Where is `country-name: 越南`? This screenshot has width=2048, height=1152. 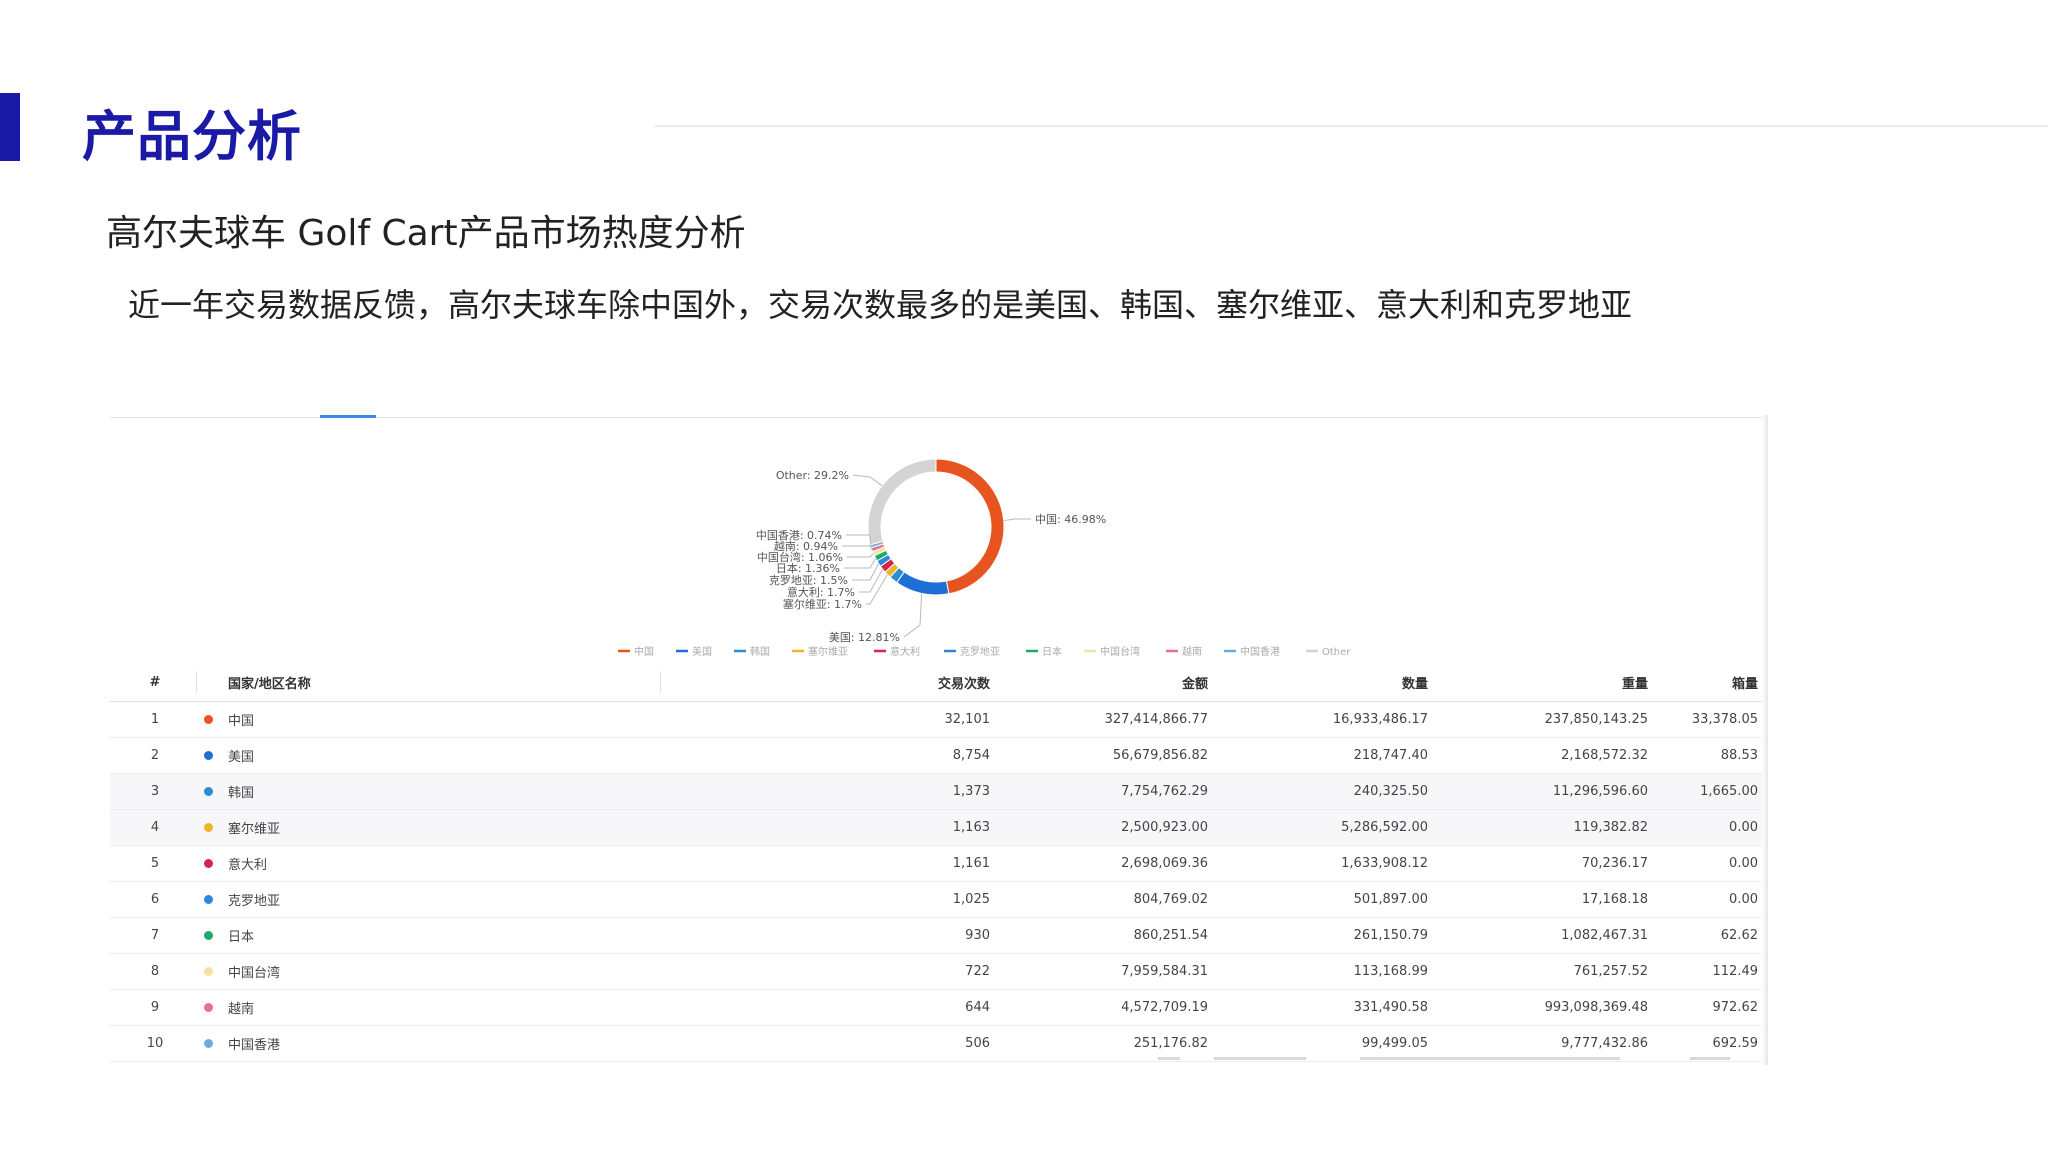
country-name: 越南 is located at coordinates (241, 1009).